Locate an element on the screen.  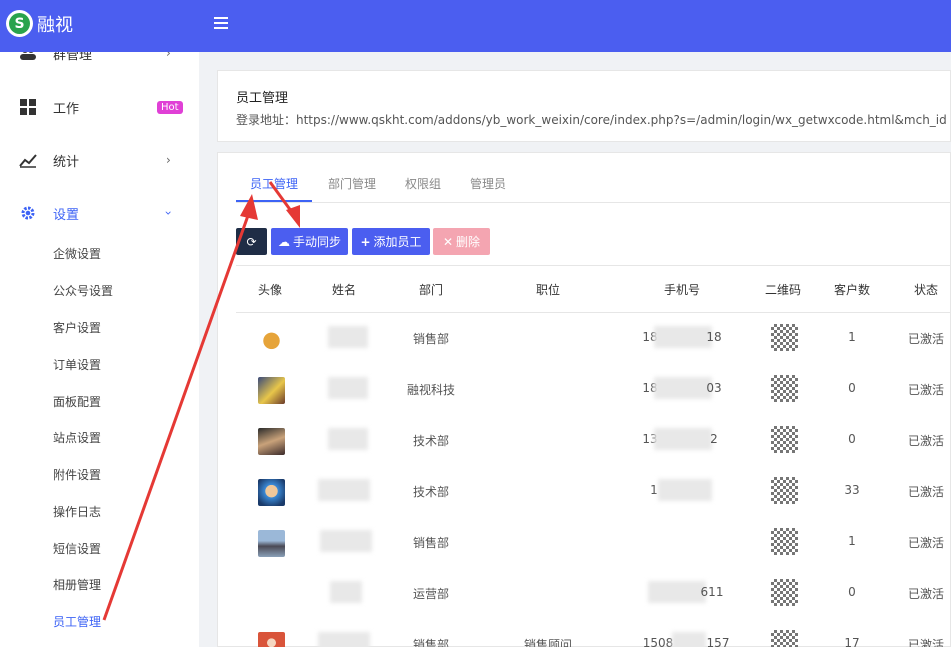
cloud-download-icon: ☁ is located at coordinates (283, 241).